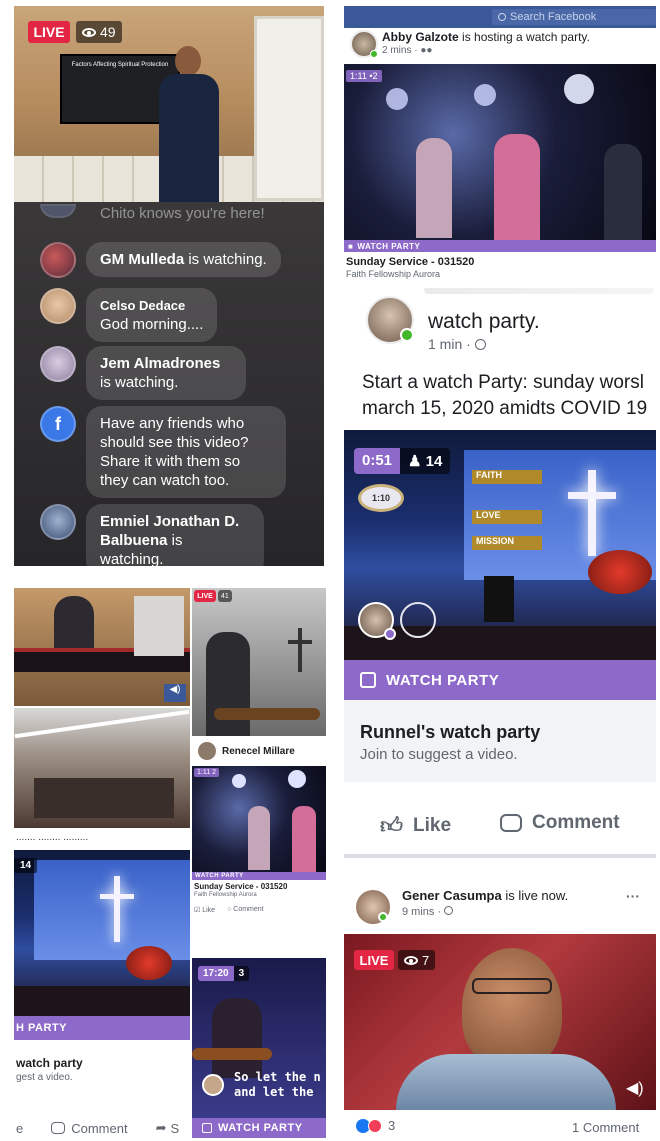 Image resolution: width=660 pixels, height=1141 pixels. I want to click on video-time-badge: 1:11 2, so click(206, 772).